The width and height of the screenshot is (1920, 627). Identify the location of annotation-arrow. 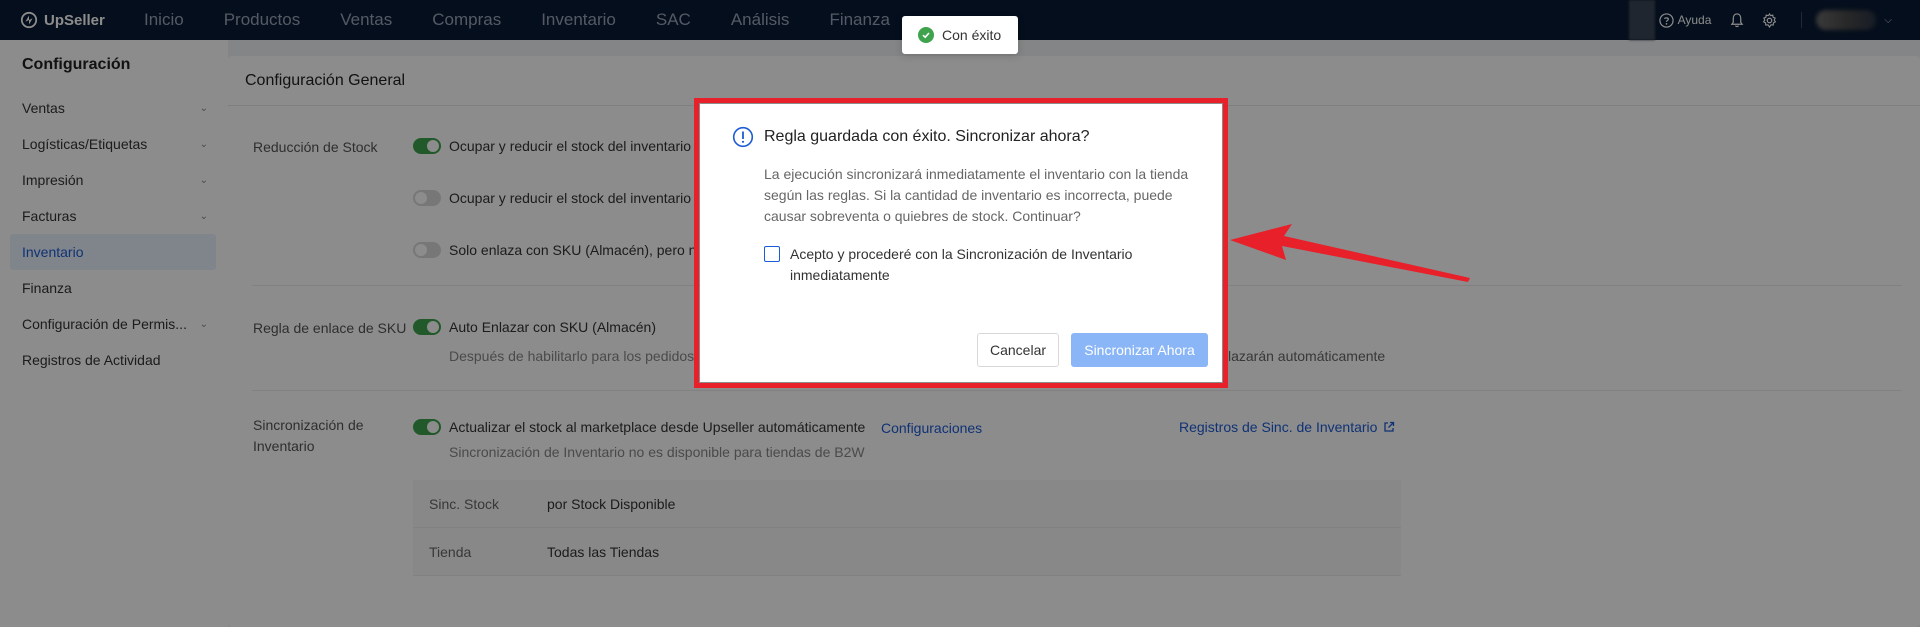
(1350, 253).